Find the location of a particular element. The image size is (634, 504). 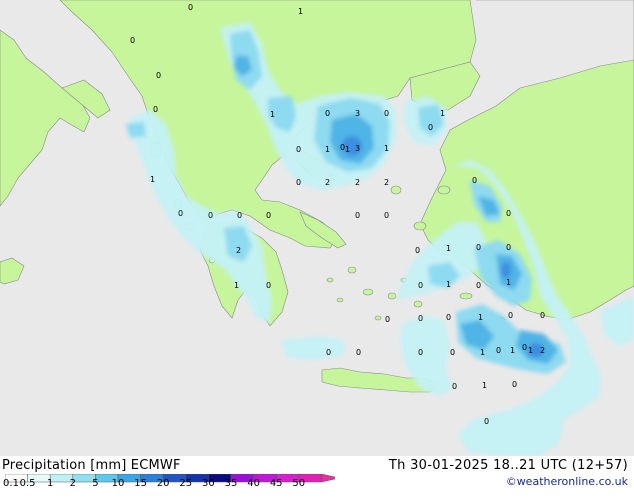

sicily is located at coordinates (12, 271).